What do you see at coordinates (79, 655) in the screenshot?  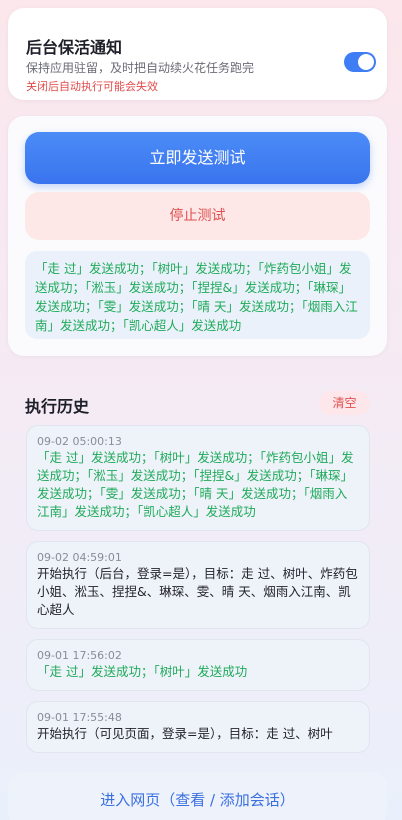 I see `history-time: 09-01 17:56:02` at bounding box center [79, 655].